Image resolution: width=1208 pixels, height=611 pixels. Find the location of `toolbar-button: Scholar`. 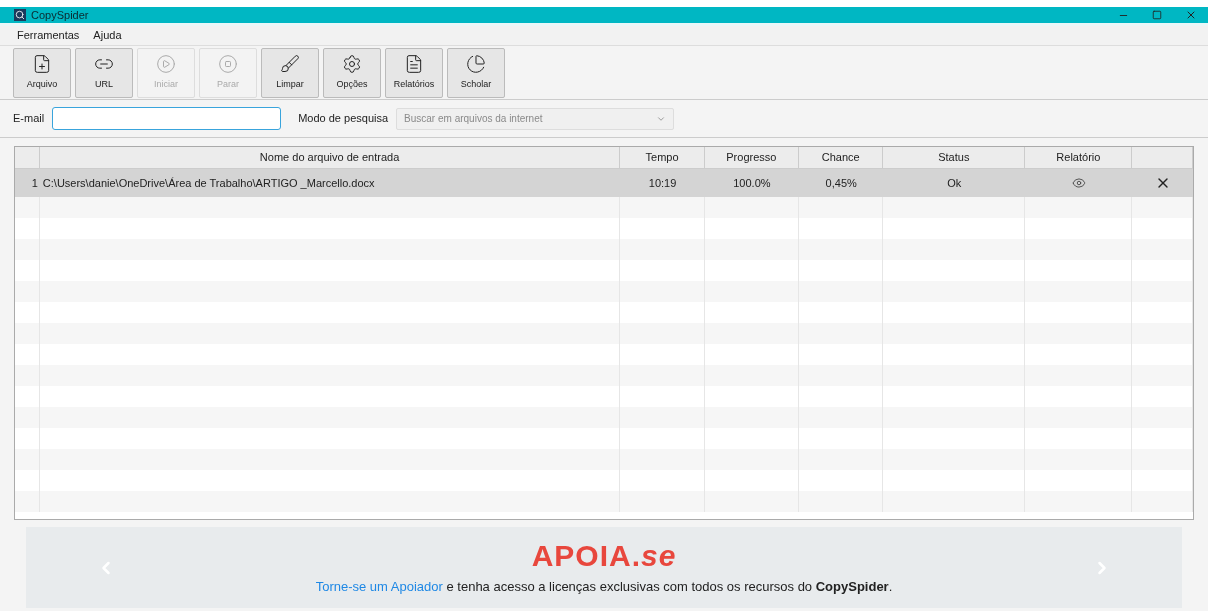

toolbar-button: Scholar is located at coordinates (476, 72).